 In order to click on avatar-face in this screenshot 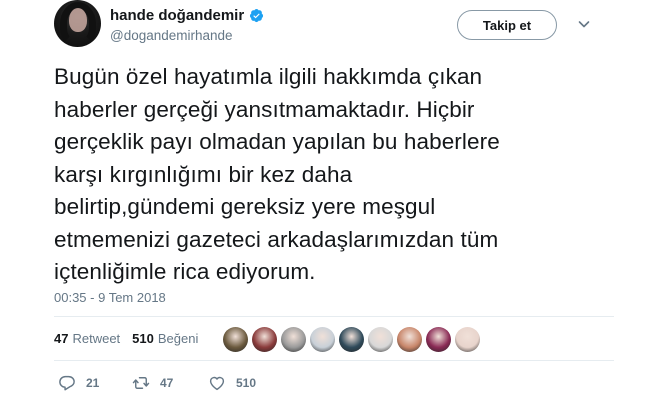, I will do `click(78, 20)`.